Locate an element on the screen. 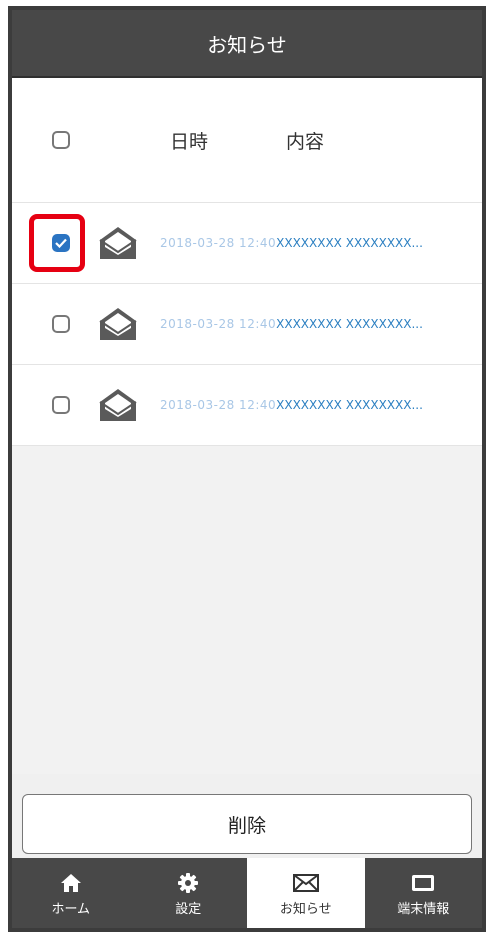  gear-icon is located at coordinates (188, 883).